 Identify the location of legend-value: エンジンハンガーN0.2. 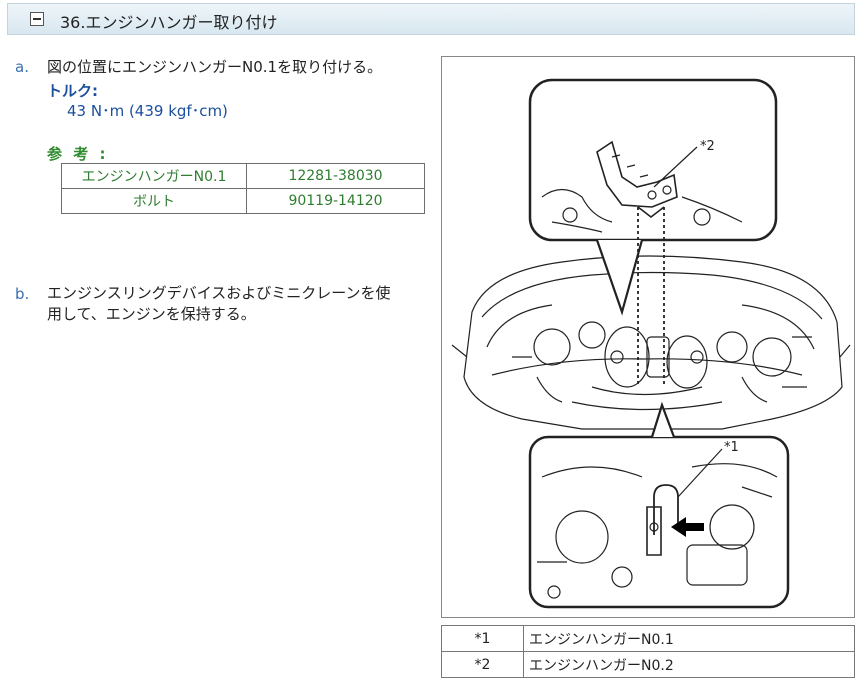
(689, 664).